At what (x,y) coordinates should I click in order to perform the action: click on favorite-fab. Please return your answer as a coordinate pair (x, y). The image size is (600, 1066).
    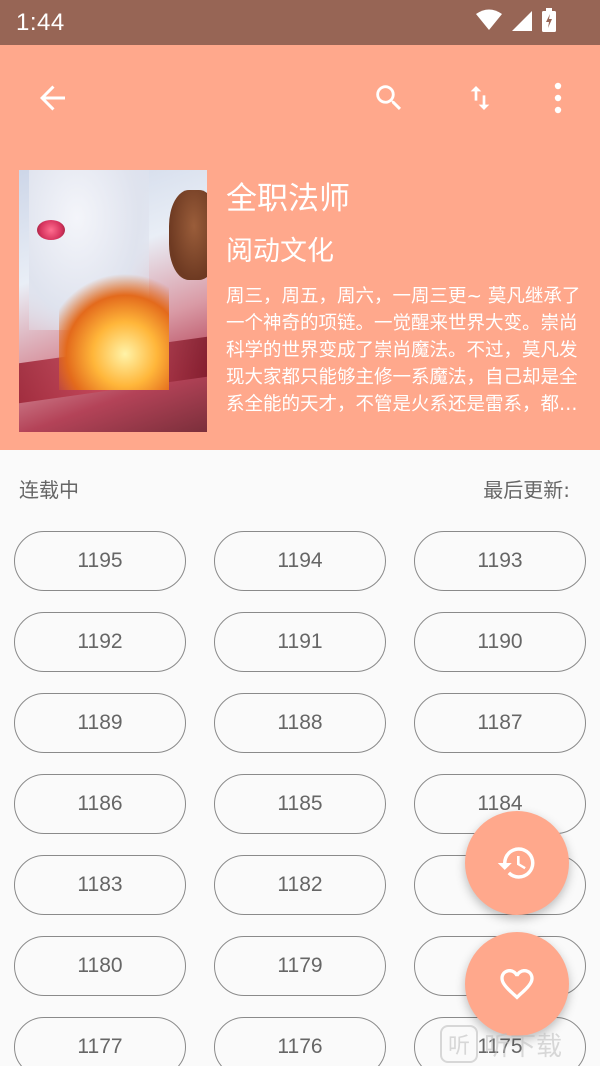
    Looking at the image, I should click on (517, 984).